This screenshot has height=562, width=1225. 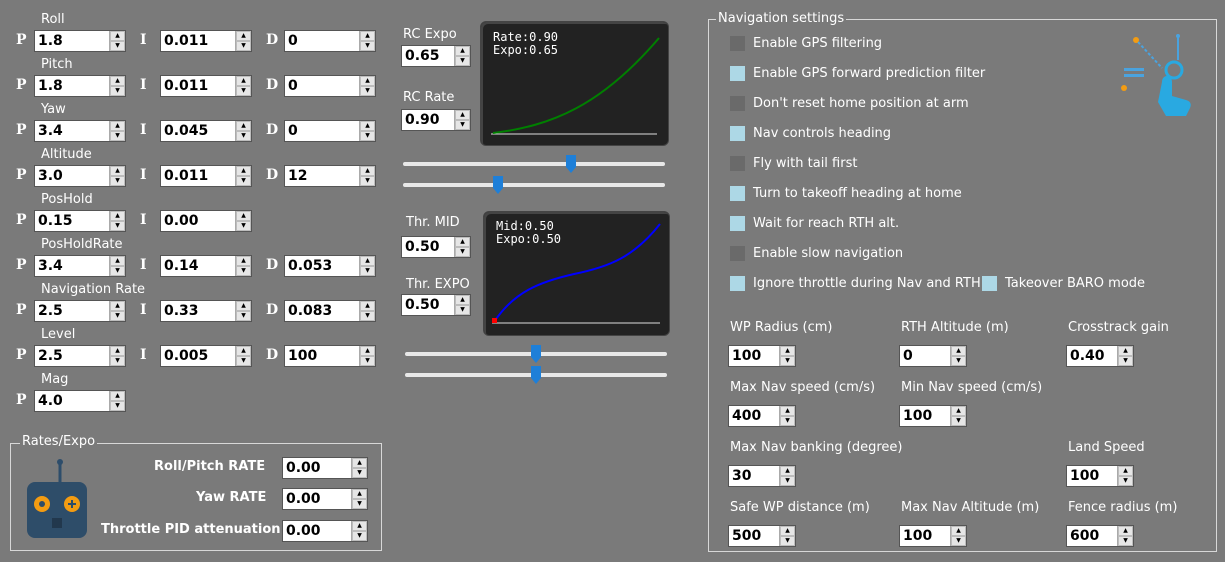 I want to click on d-input-yaw: 0 ▲ ▼, so click(x=330, y=131).